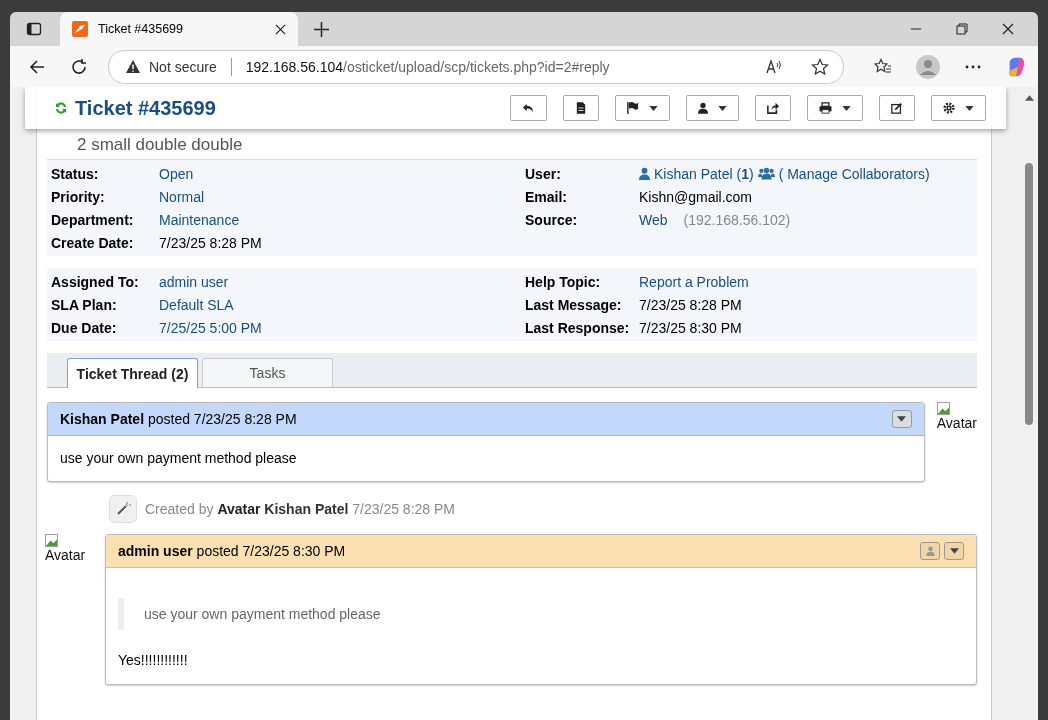 The width and height of the screenshot is (1048, 720). Describe the element at coordinates (123, 509) in the screenshot. I see `magic-wand-icon` at that location.